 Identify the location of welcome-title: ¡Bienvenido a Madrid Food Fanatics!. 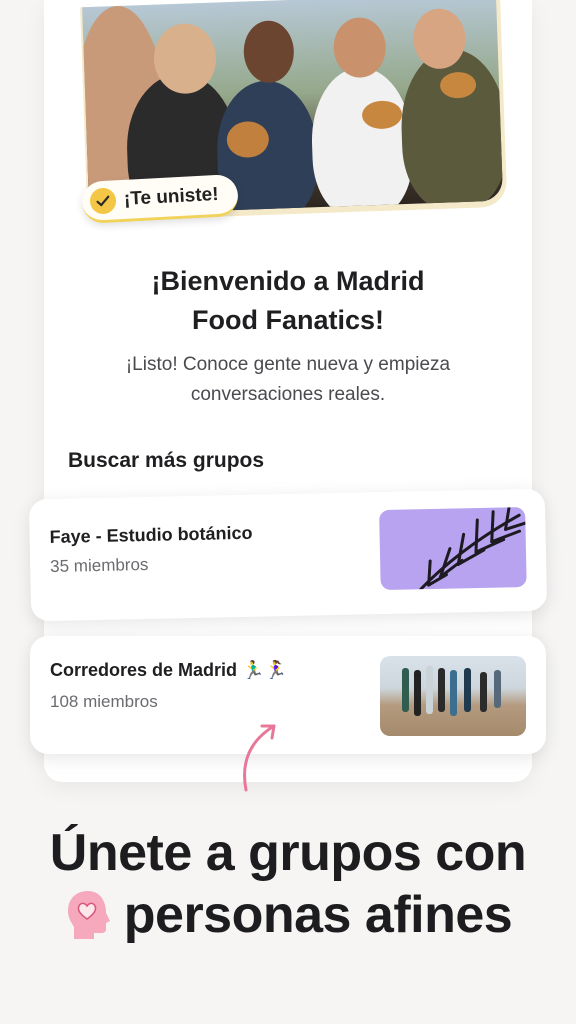
(288, 301).